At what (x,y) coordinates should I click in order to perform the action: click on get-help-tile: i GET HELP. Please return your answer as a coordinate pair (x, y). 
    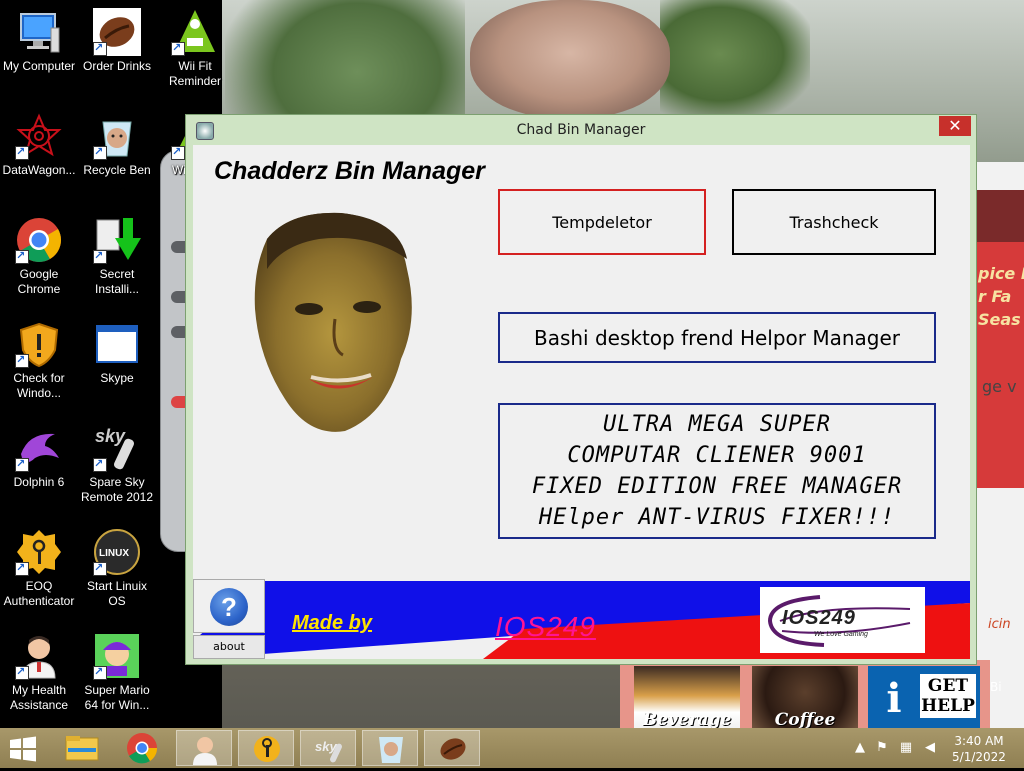
    Looking at the image, I should click on (924, 699).